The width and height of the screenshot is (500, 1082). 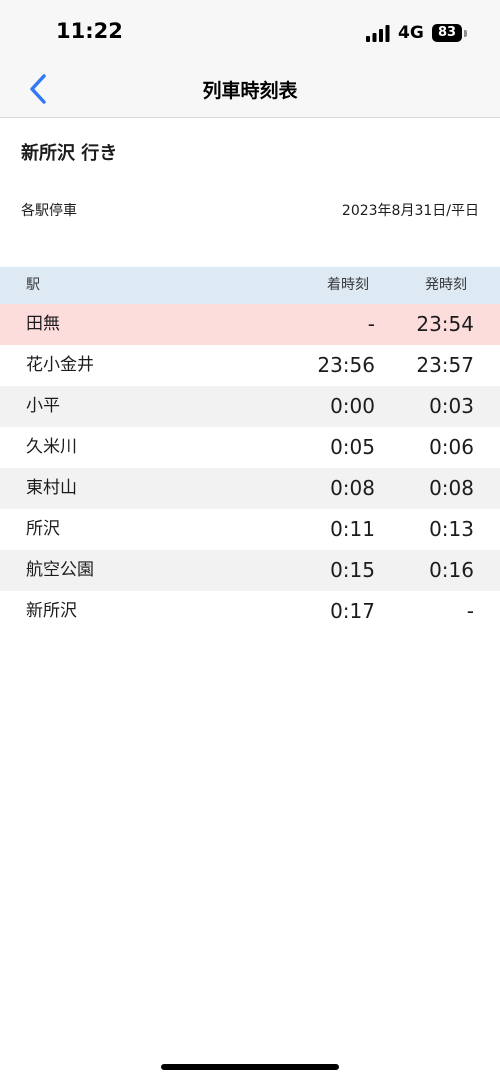 What do you see at coordinates (250, 529) in the screenshot?
I see `table-row: 所沢 0:11 0:13` at bounding box center [250, 529].